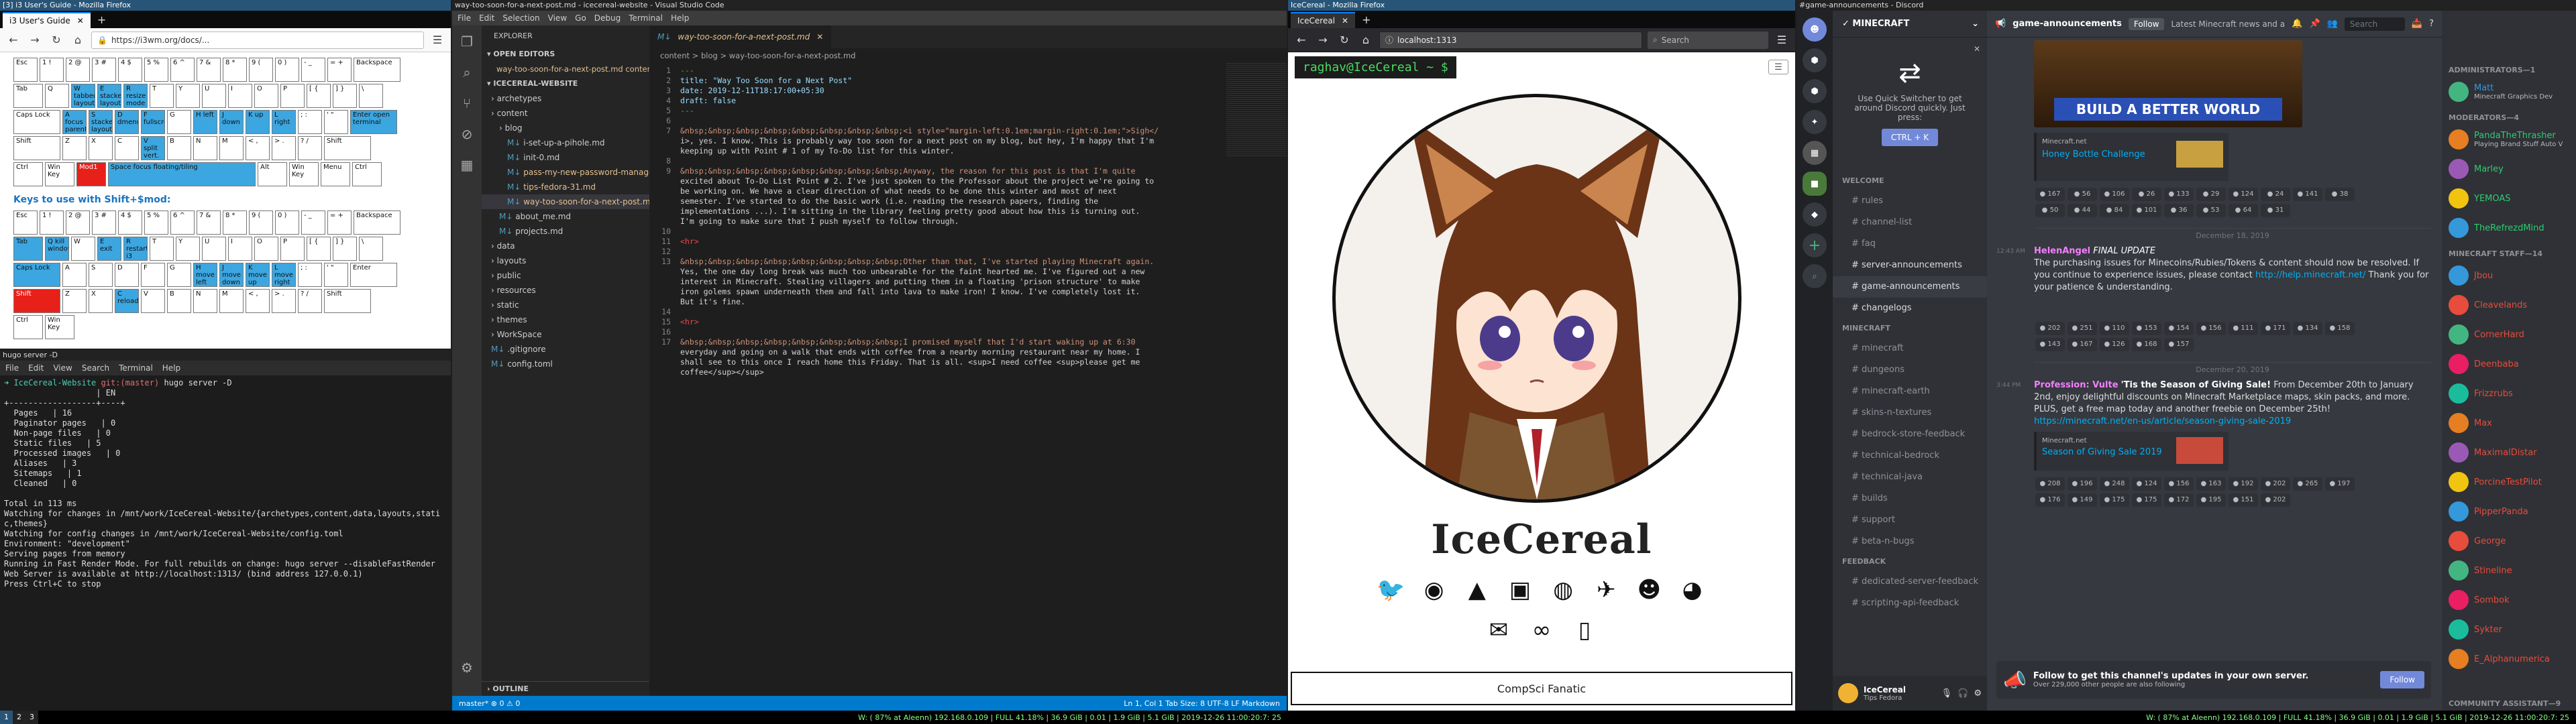 This screenshot has width=2576, height=724. Describe the element at coordinates (1910, 308) in the screenshot. I see `channel-changelogs: # changelogs` at that location.